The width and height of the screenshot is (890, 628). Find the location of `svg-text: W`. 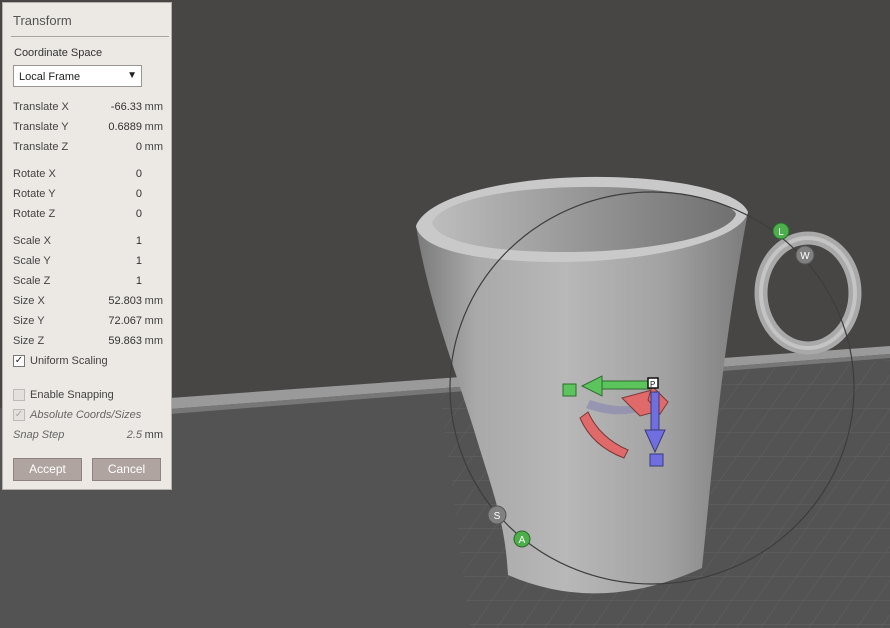

svg-text: W is located at coordinates (805, 256).